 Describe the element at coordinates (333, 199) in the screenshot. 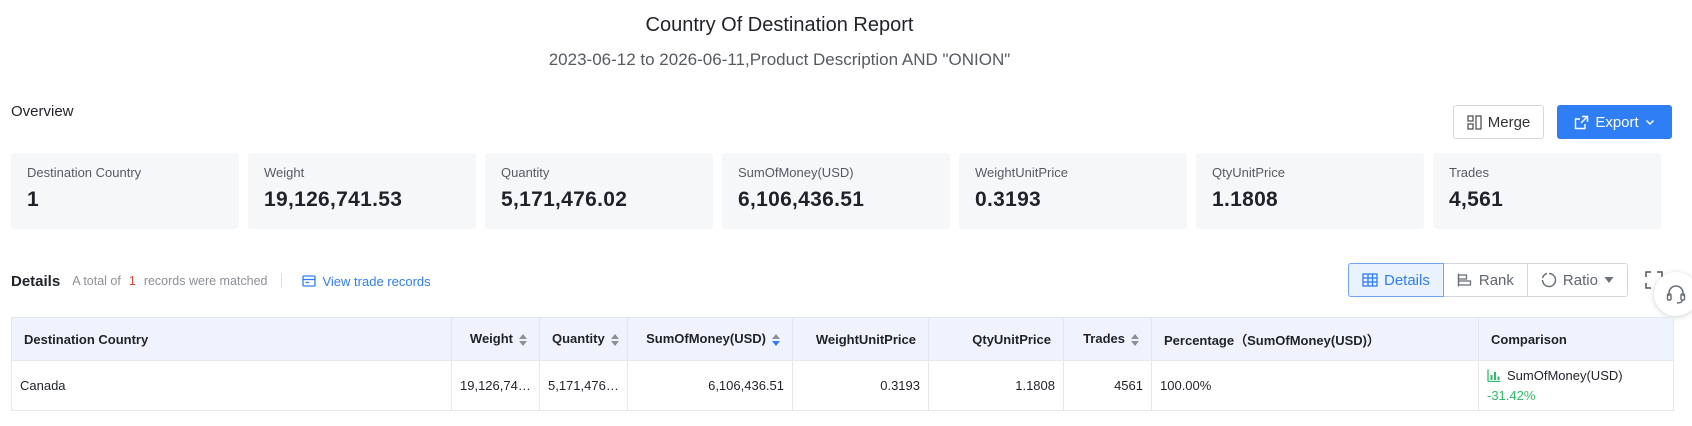

I see `stat-value: 19,126,741.53` at that location.